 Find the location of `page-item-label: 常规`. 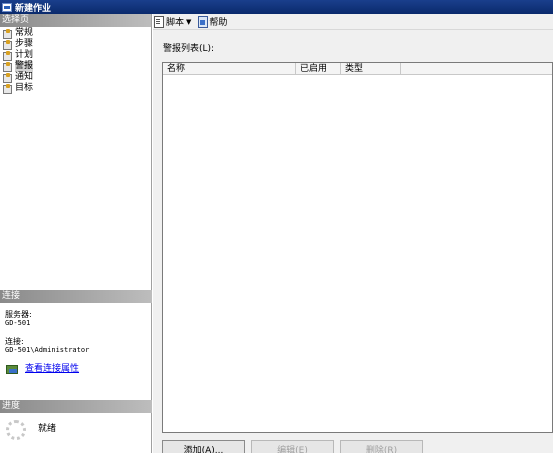

page-item-label: 常规 is located at coordinates (24, 33).